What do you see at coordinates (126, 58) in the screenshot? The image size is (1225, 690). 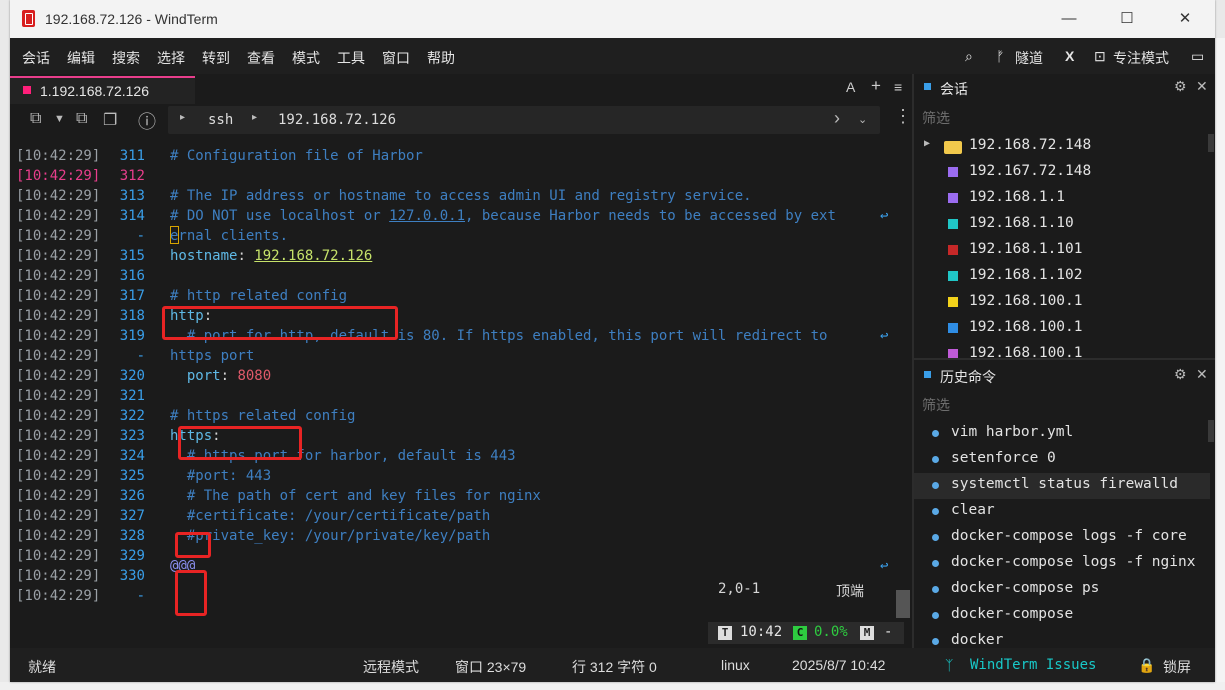 I see `menu-search: 搜索` at bounding box center [126, 58].